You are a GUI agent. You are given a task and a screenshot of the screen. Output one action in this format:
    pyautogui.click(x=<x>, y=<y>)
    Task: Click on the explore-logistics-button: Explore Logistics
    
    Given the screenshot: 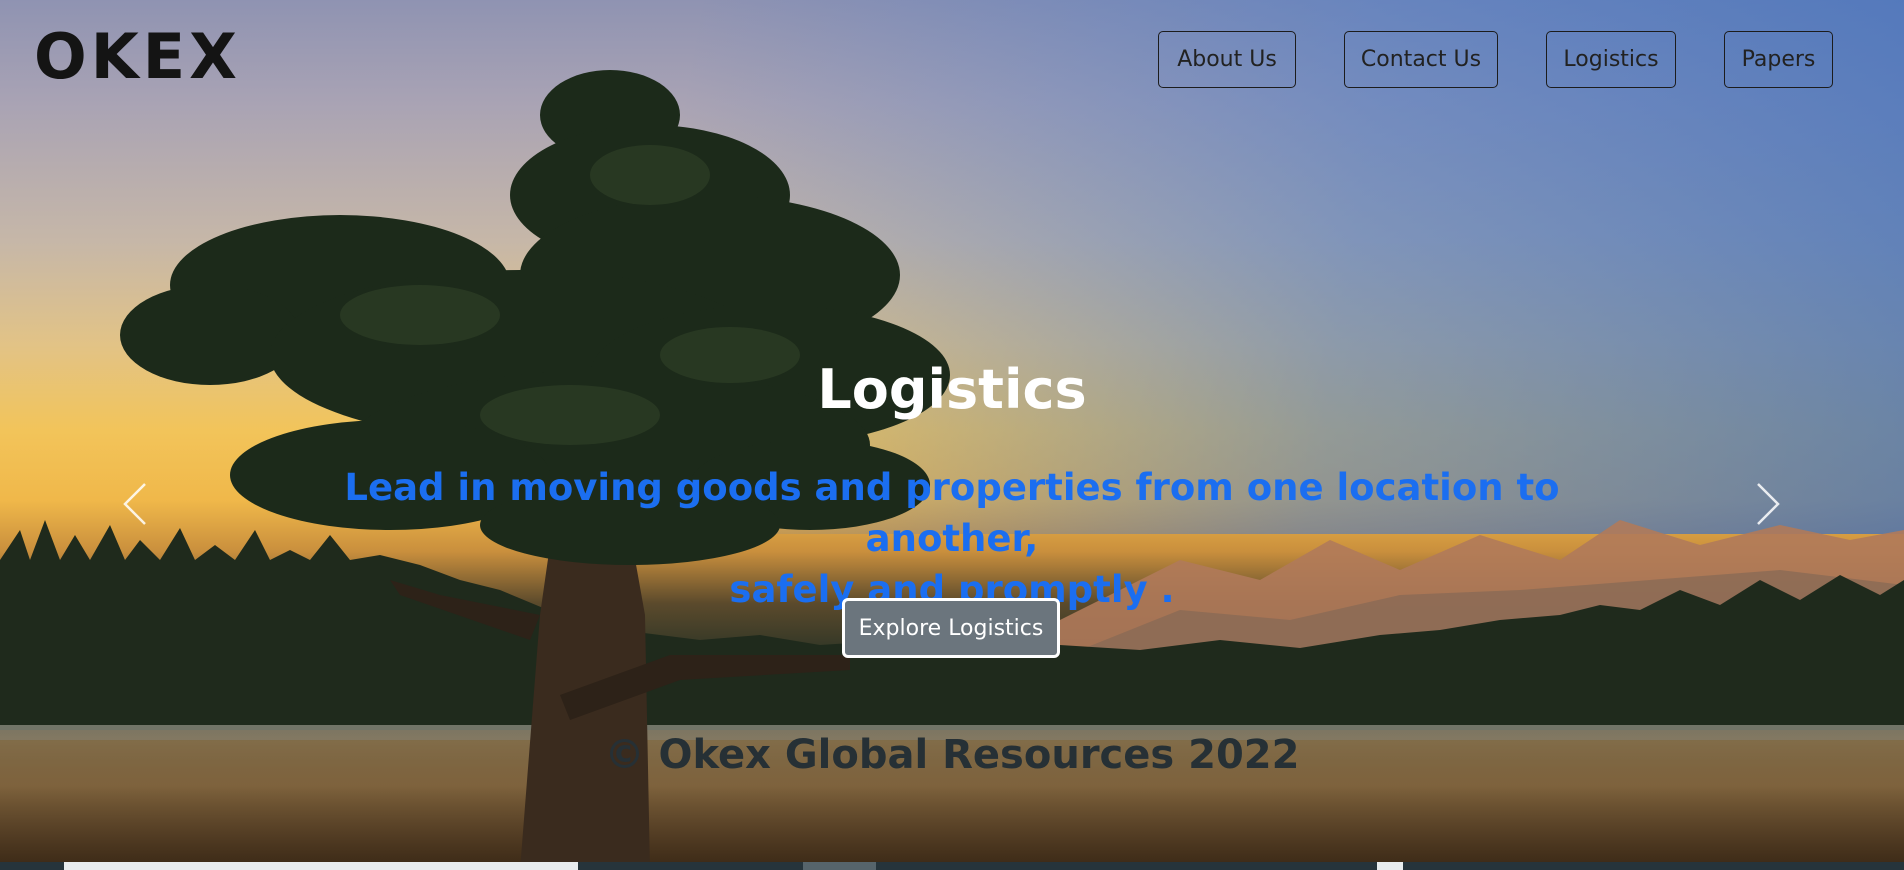 What is the action you would take?
    pyautogui.click(x=951, y=628)
    